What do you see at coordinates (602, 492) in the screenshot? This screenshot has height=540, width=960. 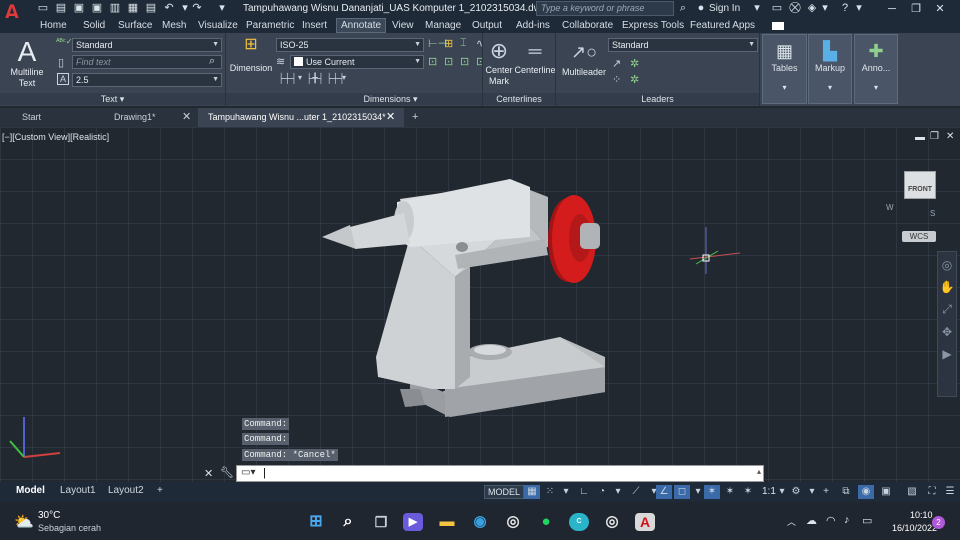 I see `polar-icon: ◔` at bounding box center [602, 492].